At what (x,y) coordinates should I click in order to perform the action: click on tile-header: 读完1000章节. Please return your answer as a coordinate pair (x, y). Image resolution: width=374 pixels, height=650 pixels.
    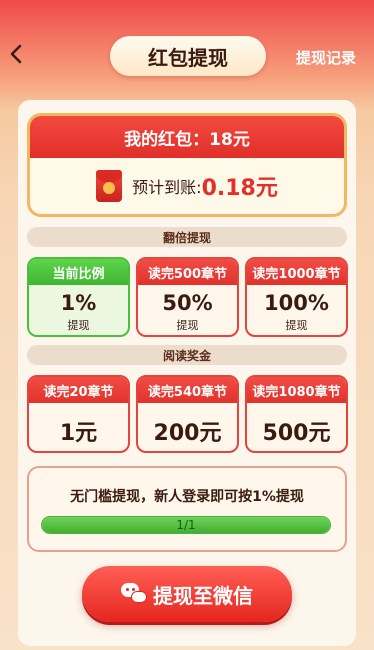
    Looking at the image, I should click on (296, 272).